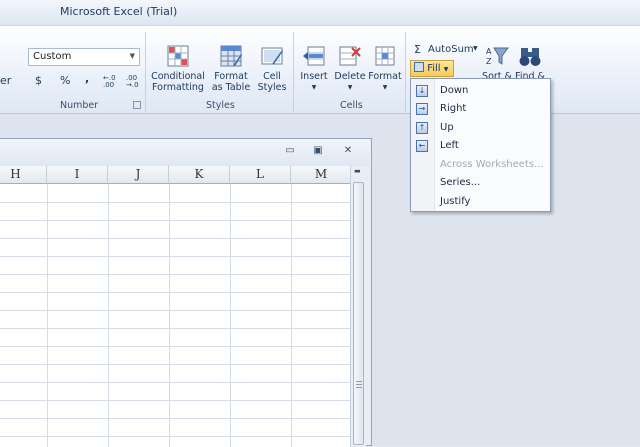  Describe the element at coordinates (199, 175) in the screenshot. I see `column-header-k: K` at that location.